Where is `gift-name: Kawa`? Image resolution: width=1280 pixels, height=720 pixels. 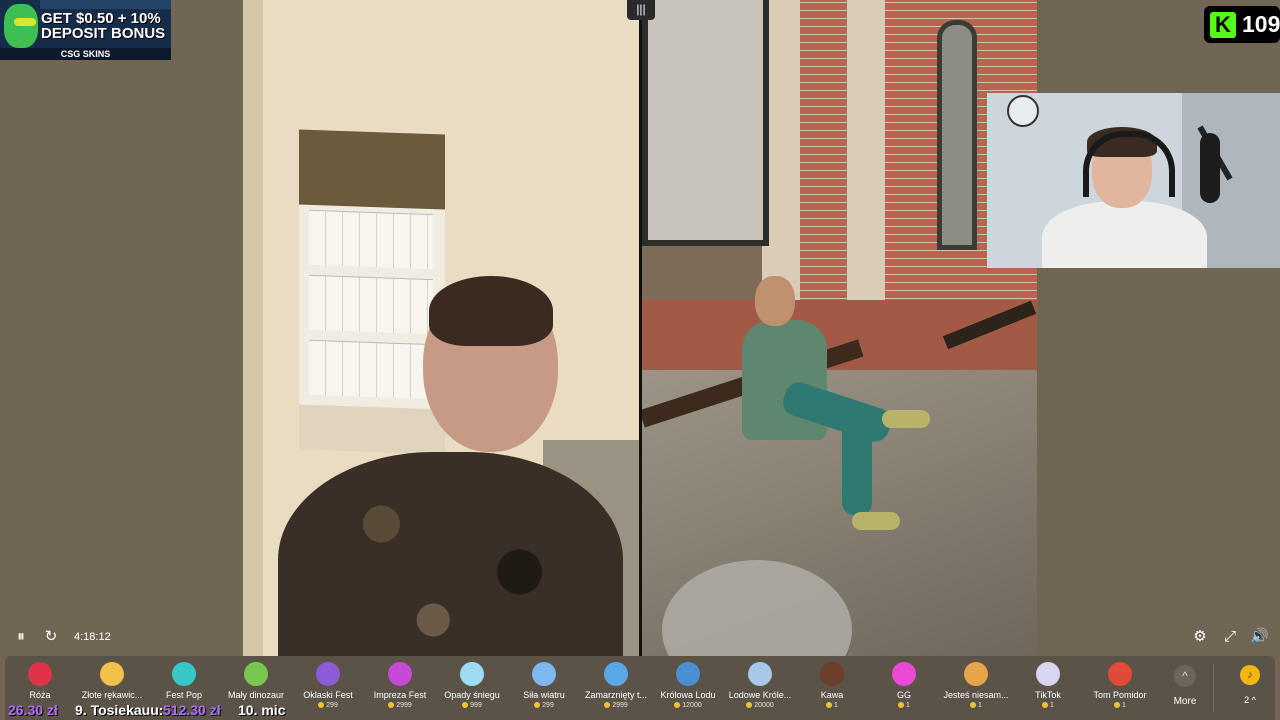 gift-name: Kawa is located at coordinates (832, 695).